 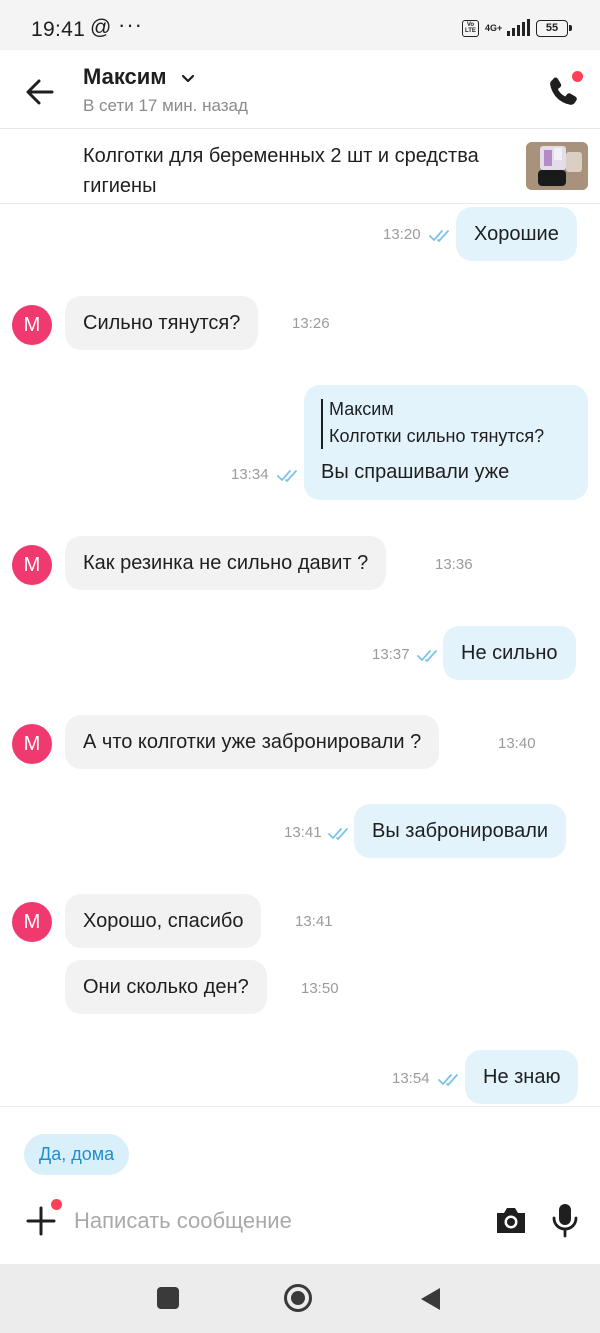 What do you see at coordinates (300, 89) in the screenshot?
I see `chat-header: Максим В сети 17 мин. назад` at bounding box center [300, 89].